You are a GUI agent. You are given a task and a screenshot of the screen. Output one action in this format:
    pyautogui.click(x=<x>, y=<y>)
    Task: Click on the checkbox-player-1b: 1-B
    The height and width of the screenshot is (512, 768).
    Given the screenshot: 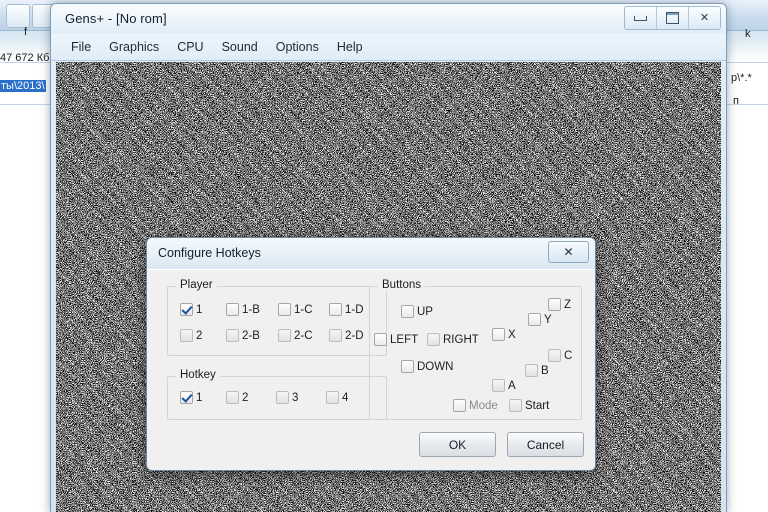 What is the action you would take?
    pyautogui.click(x=243, y=309)
    